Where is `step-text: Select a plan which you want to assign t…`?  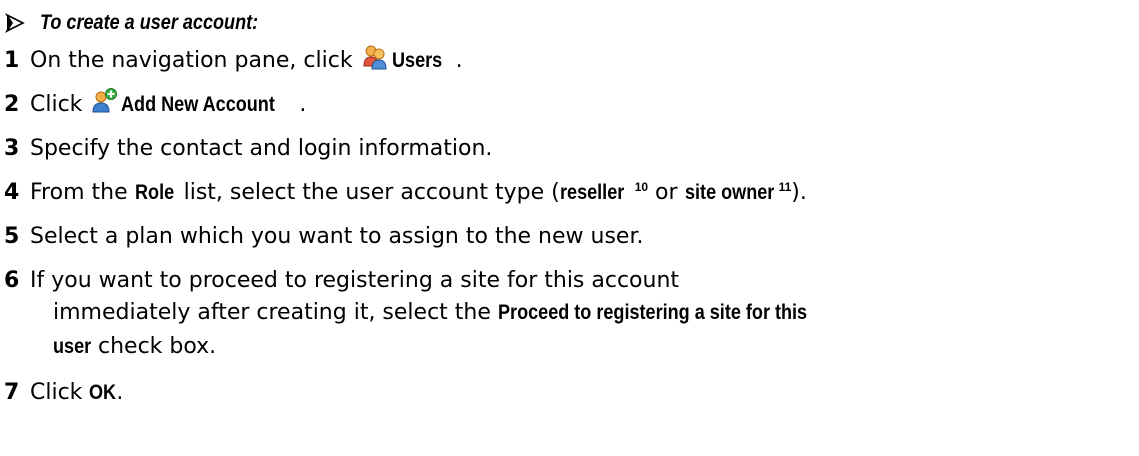
step-text: Select a plan which you want to assign t… is located at coordinates (337, 236).